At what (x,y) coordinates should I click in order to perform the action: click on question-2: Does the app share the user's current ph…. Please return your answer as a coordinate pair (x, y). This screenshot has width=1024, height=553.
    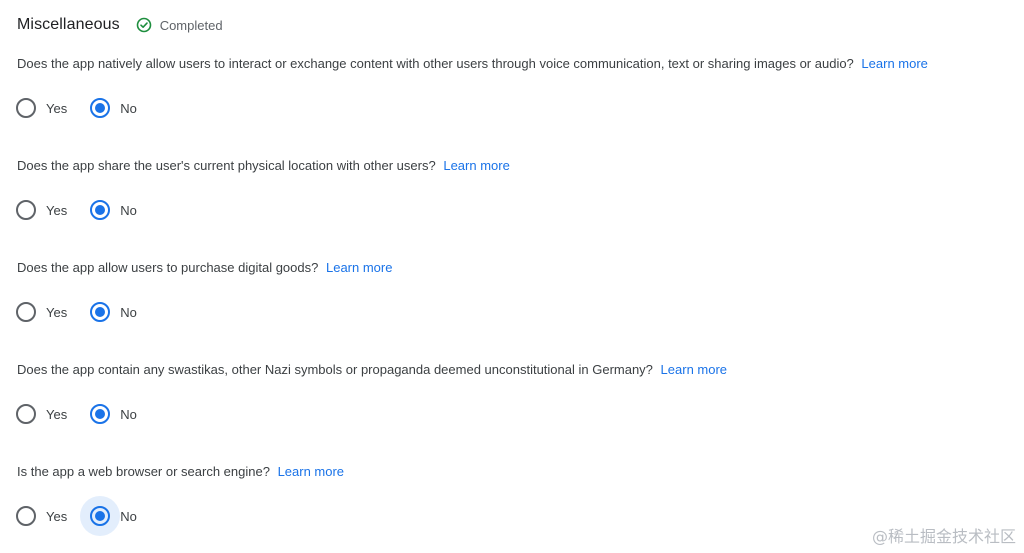
    Looking at the image, I should click on (263, 166).